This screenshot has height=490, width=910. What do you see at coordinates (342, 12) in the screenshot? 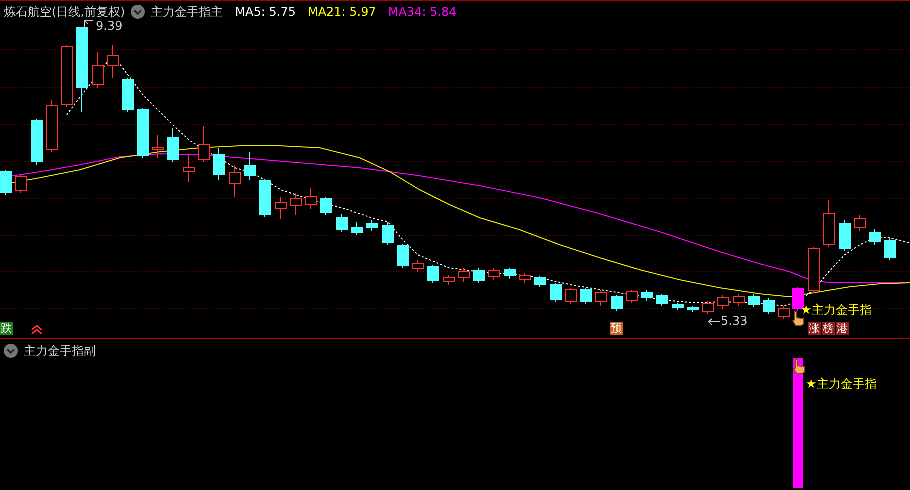
I see `moving-average-legend: MA21: 5.97` at bounding box center [342, 12].